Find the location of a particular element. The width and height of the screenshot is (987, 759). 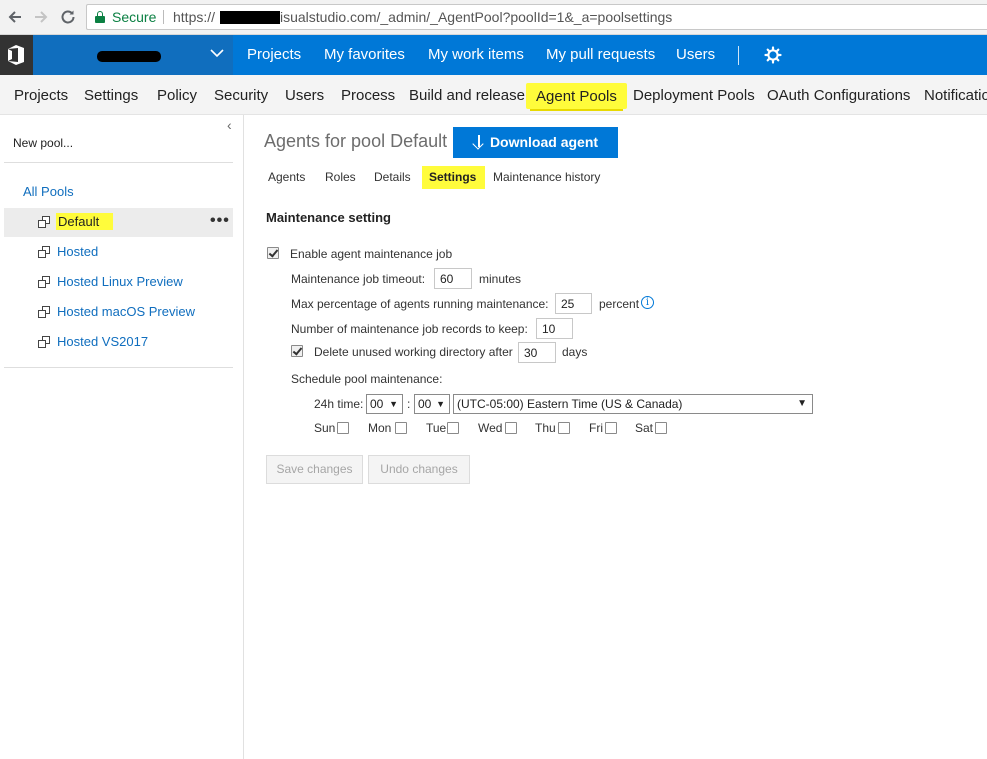

tab-projects: Projects is located at coordinates (41, 95).